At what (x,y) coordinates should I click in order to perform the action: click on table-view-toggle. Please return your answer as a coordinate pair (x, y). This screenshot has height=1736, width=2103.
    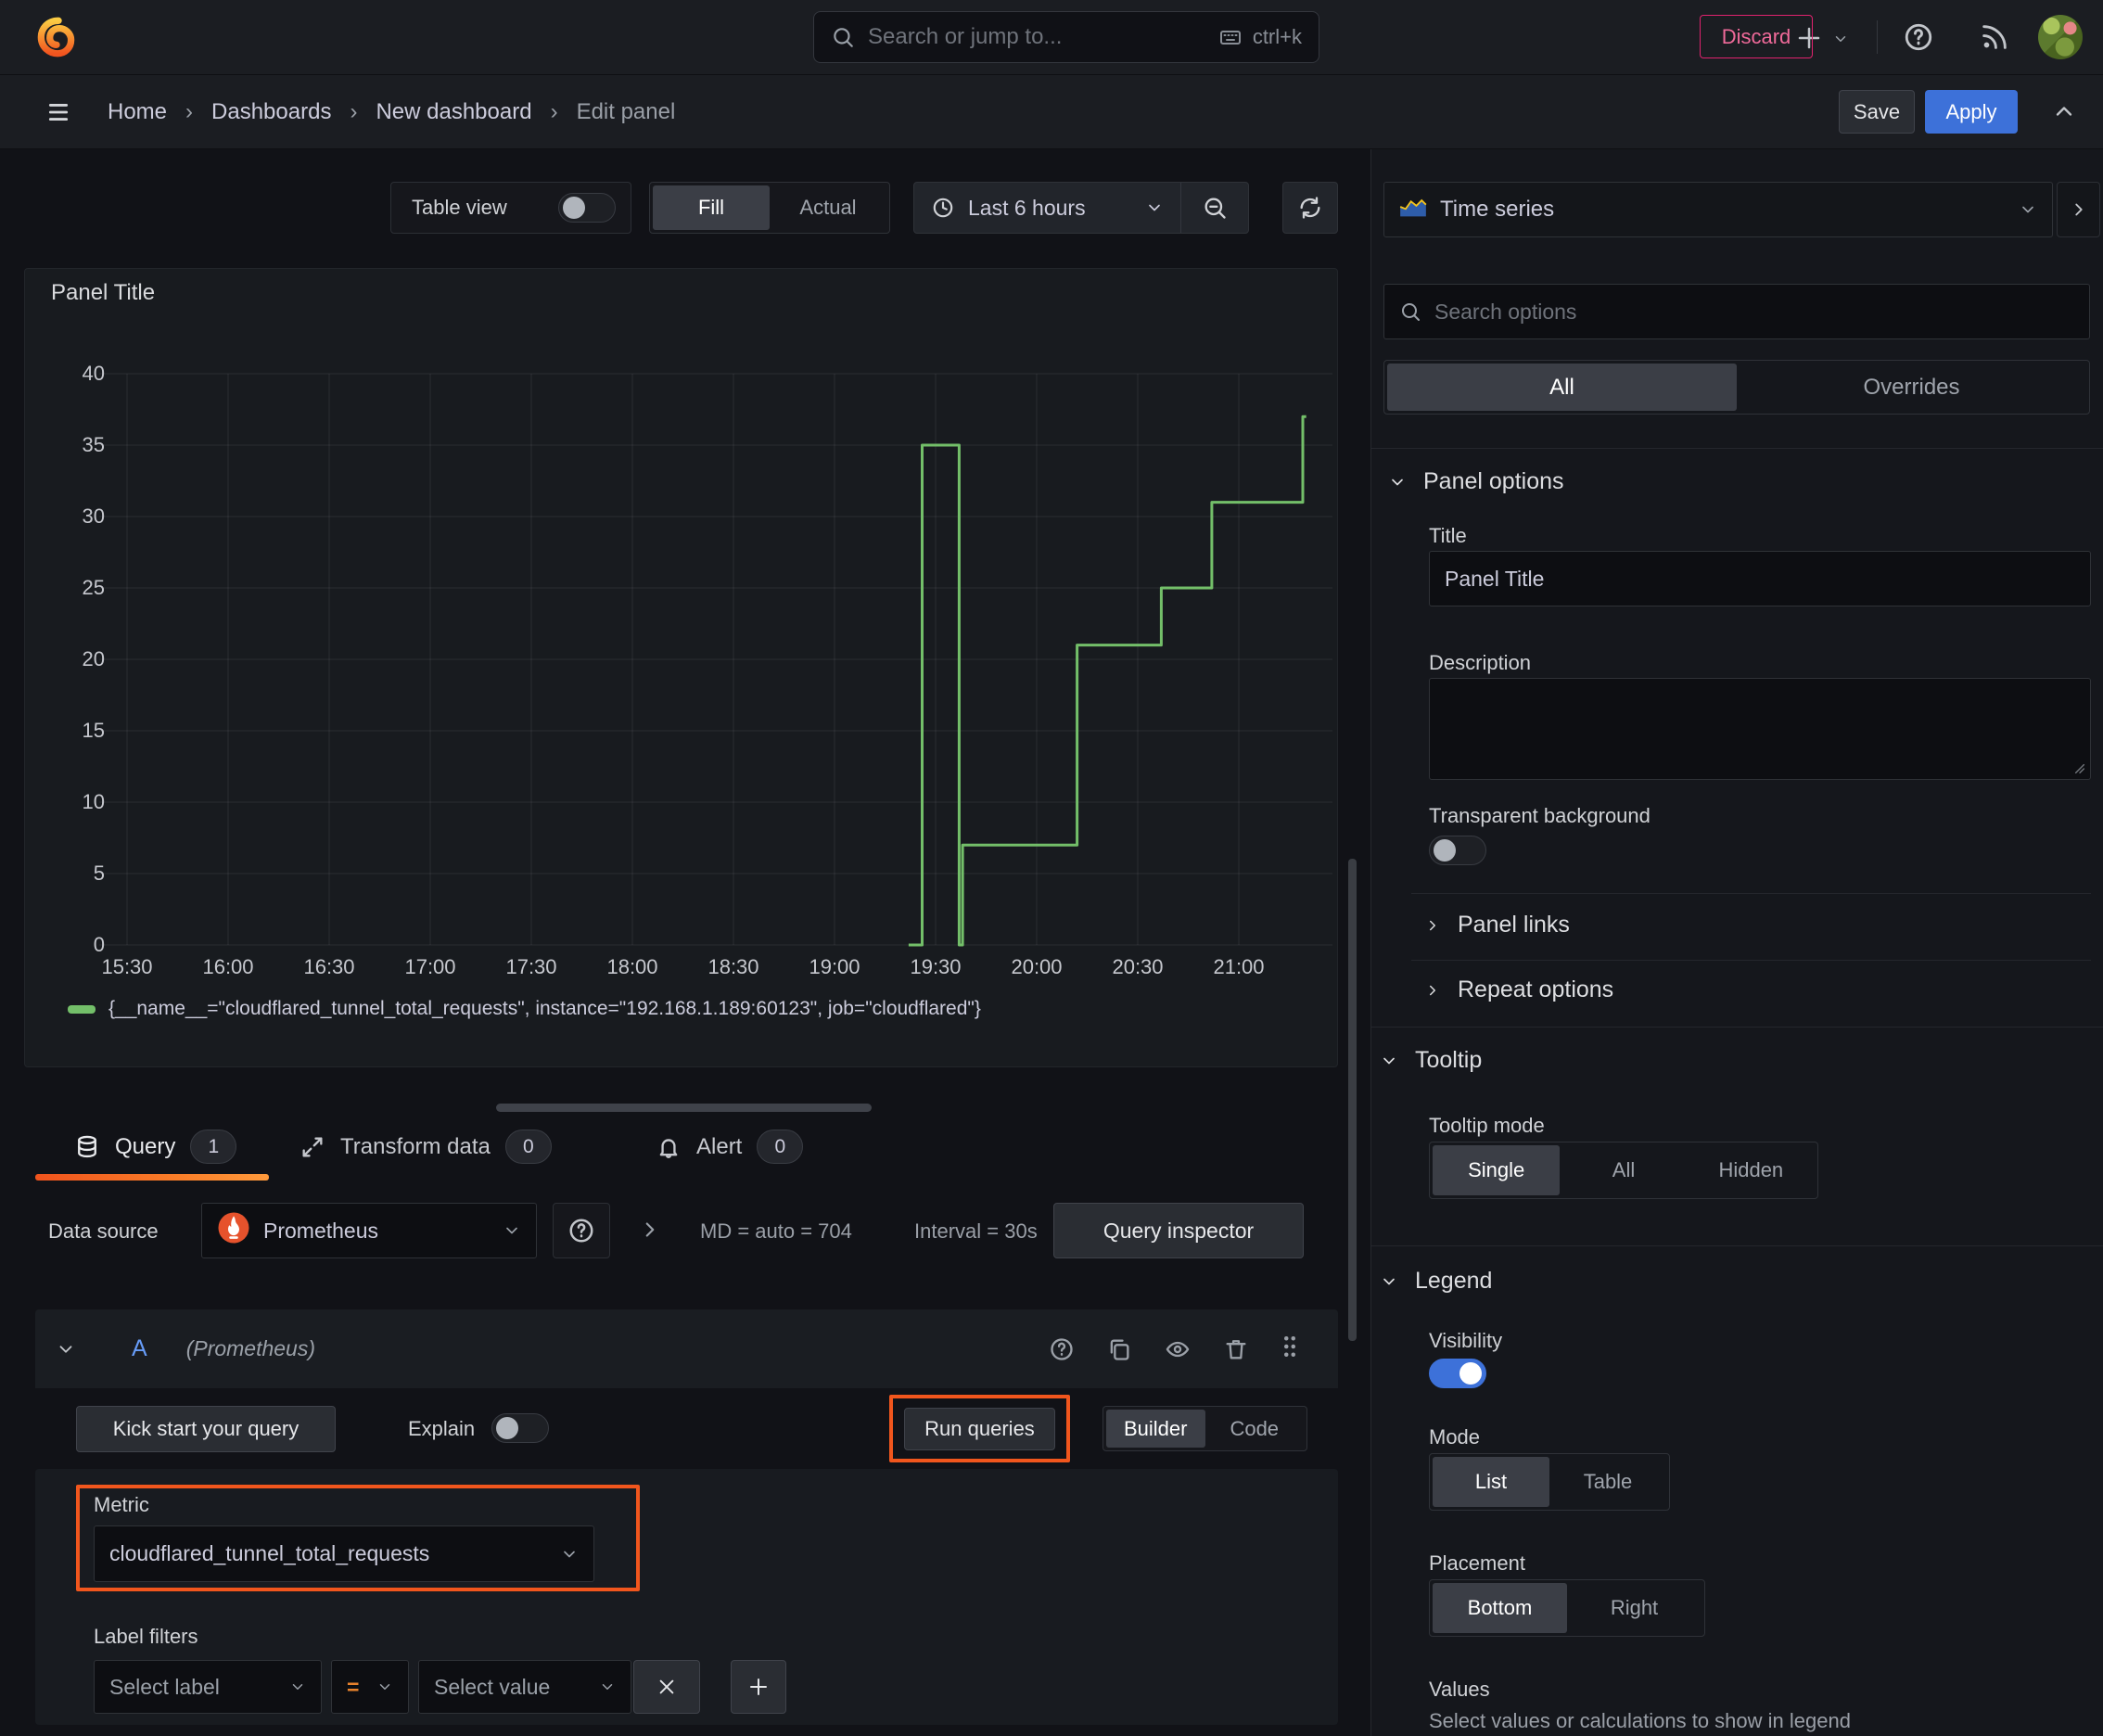
    Looking at the image, I should click on (587, 208).